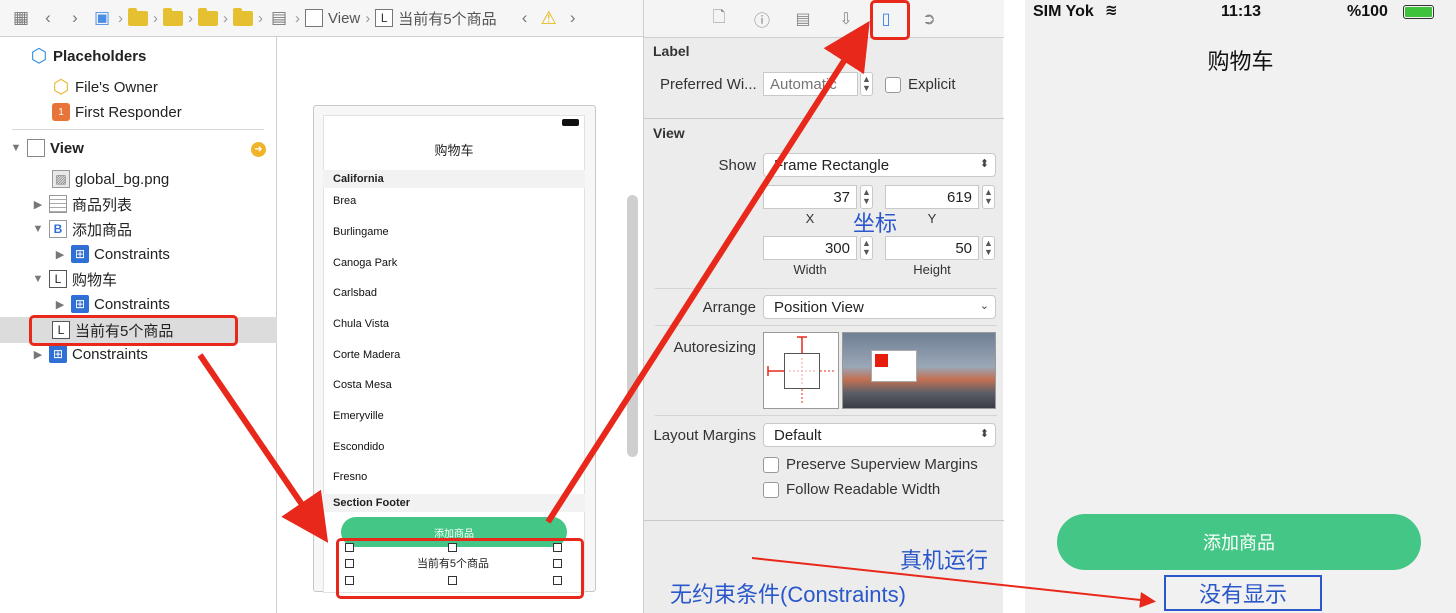 The height and width of the screenshot is (613, 1456). I want to click on outline-item-global-bg: ▨ global_bg.png, so click(110, 179).